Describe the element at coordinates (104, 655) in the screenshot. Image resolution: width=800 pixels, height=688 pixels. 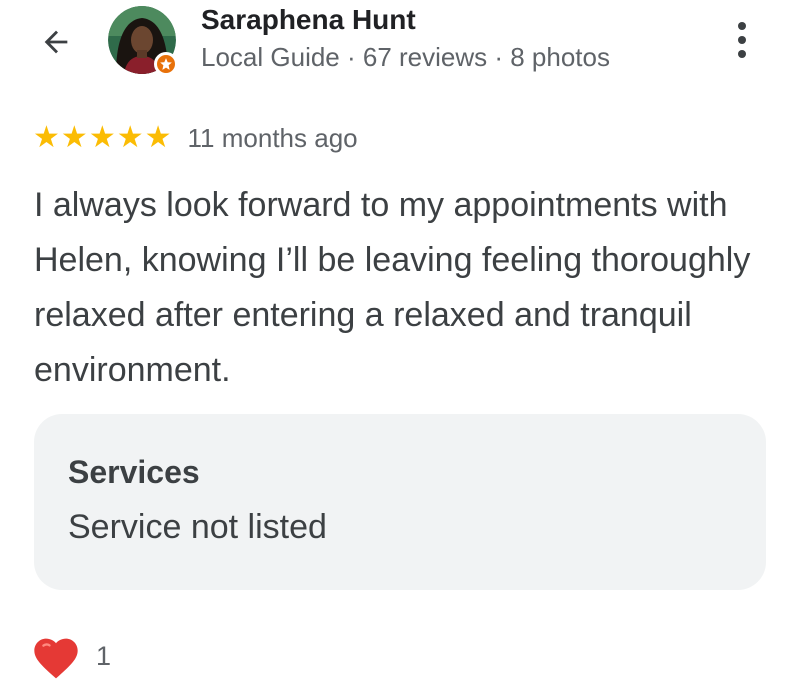
I see `reaction-count: 1` at that location.